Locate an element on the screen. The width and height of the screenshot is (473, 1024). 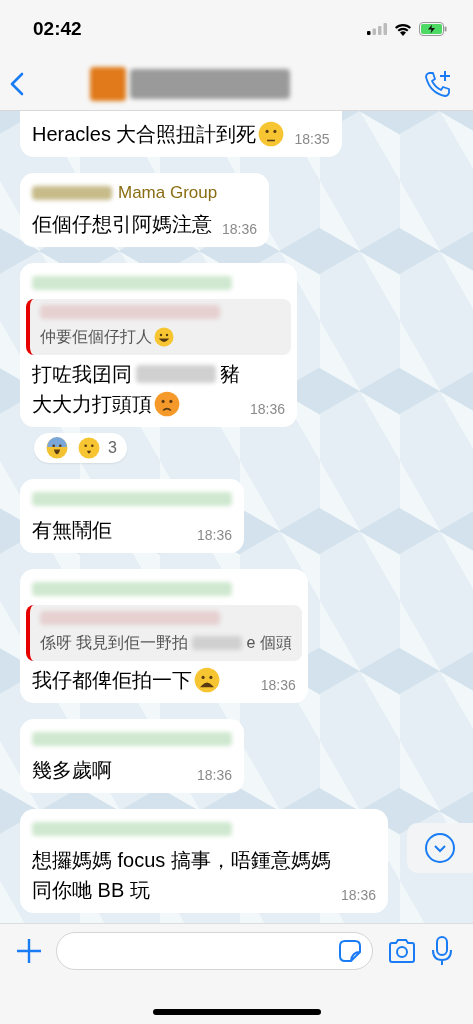
sender-name: Mama Group is located at coordinates (168, 193).